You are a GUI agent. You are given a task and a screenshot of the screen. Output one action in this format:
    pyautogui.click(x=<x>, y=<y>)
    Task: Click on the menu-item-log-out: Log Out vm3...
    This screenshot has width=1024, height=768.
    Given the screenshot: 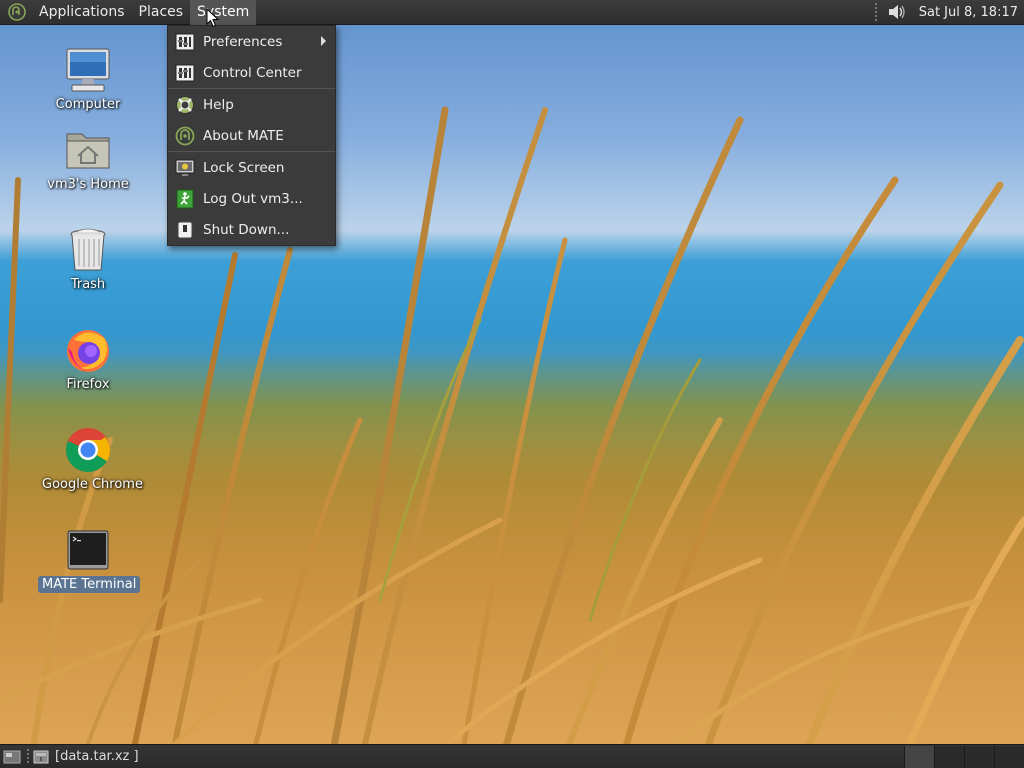 What is the action you would take?
    pyautogui.click(x=251, y=198)
    